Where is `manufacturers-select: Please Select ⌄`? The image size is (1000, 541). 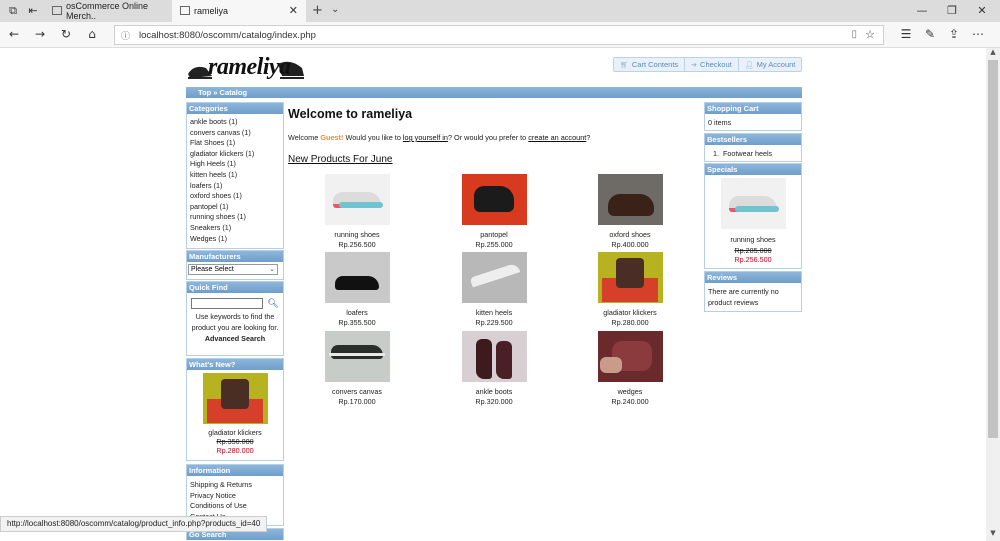
manufacturers-select: Please Select ⌄ is located at coordinates (233, 269).